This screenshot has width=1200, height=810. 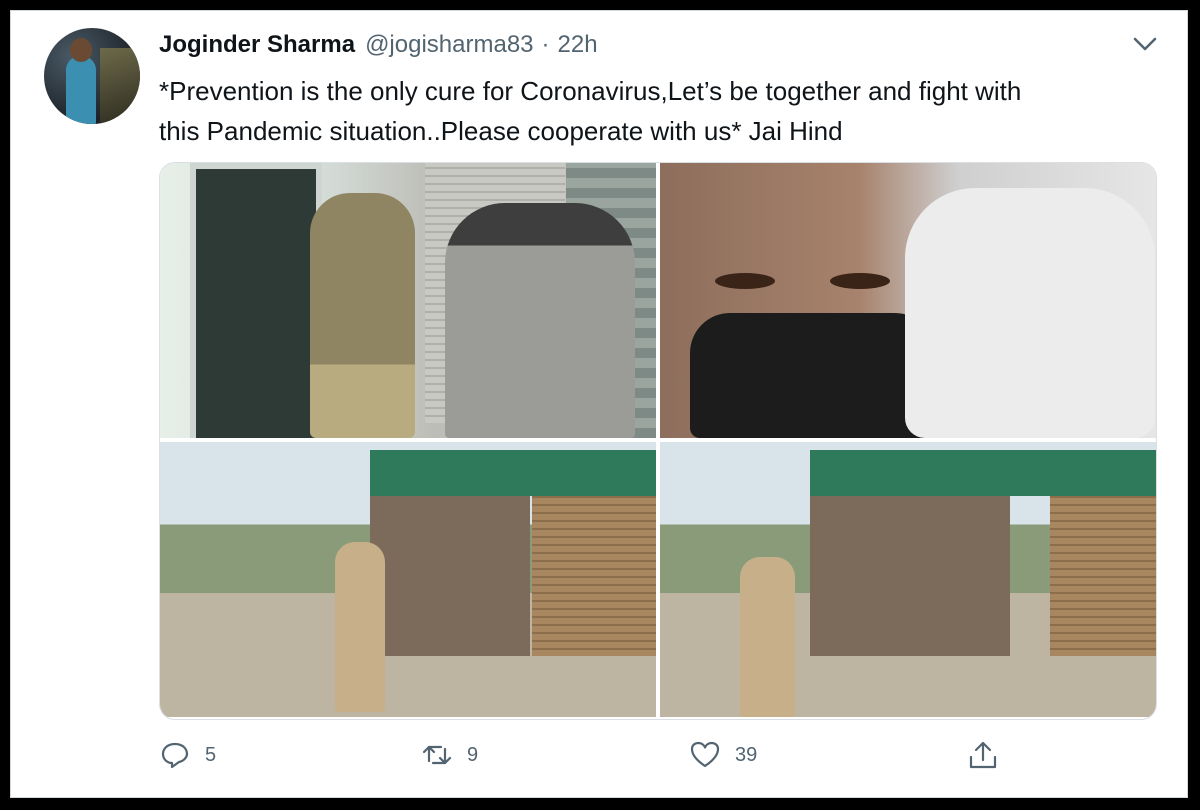 What do you see at coordinates (362, 315) in the screenshot?
I see `police-officer-front` at bounding box center [362, 315].